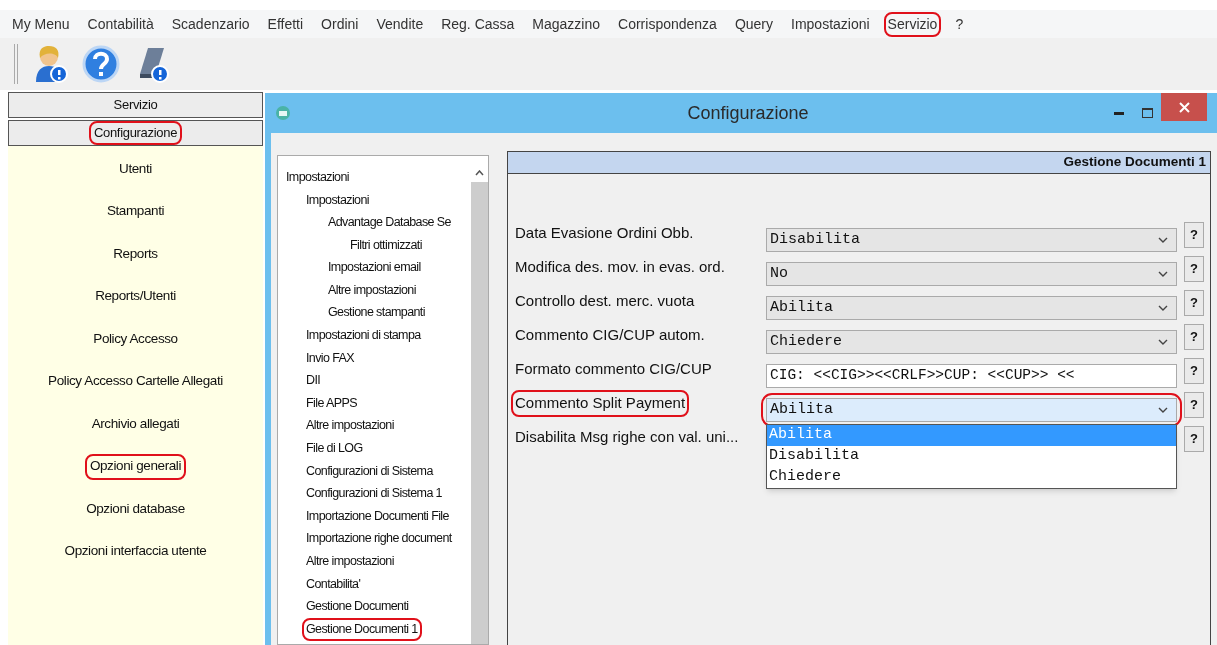  Describe the element at coordinates (400, 24) in the screenshot. I see `menu-item: Vendite` at that location.